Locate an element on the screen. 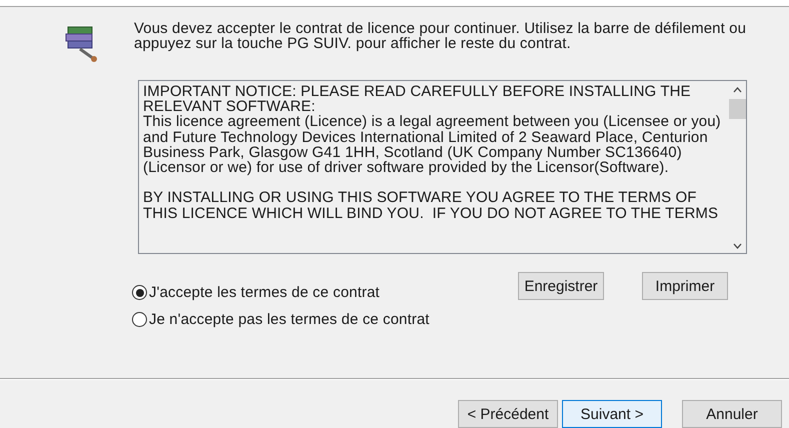  dialog-button: Enregistrer is located at coordinates (561, 286).